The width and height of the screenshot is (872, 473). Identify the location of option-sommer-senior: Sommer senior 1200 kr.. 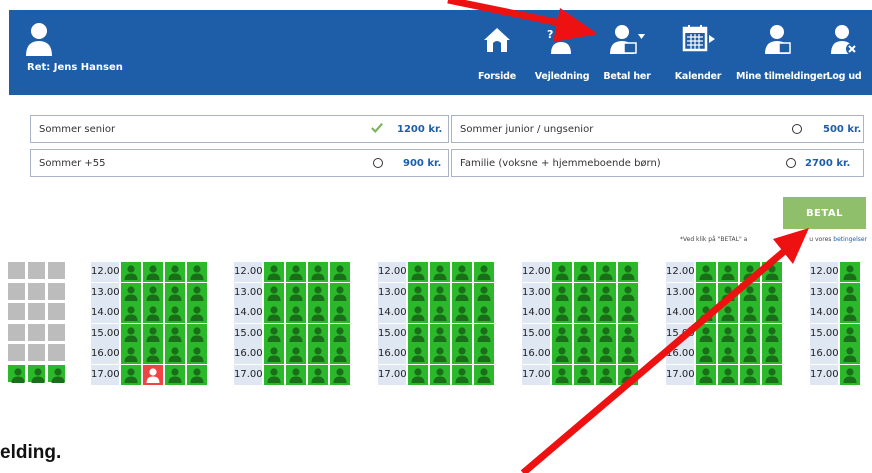
(239, 129).